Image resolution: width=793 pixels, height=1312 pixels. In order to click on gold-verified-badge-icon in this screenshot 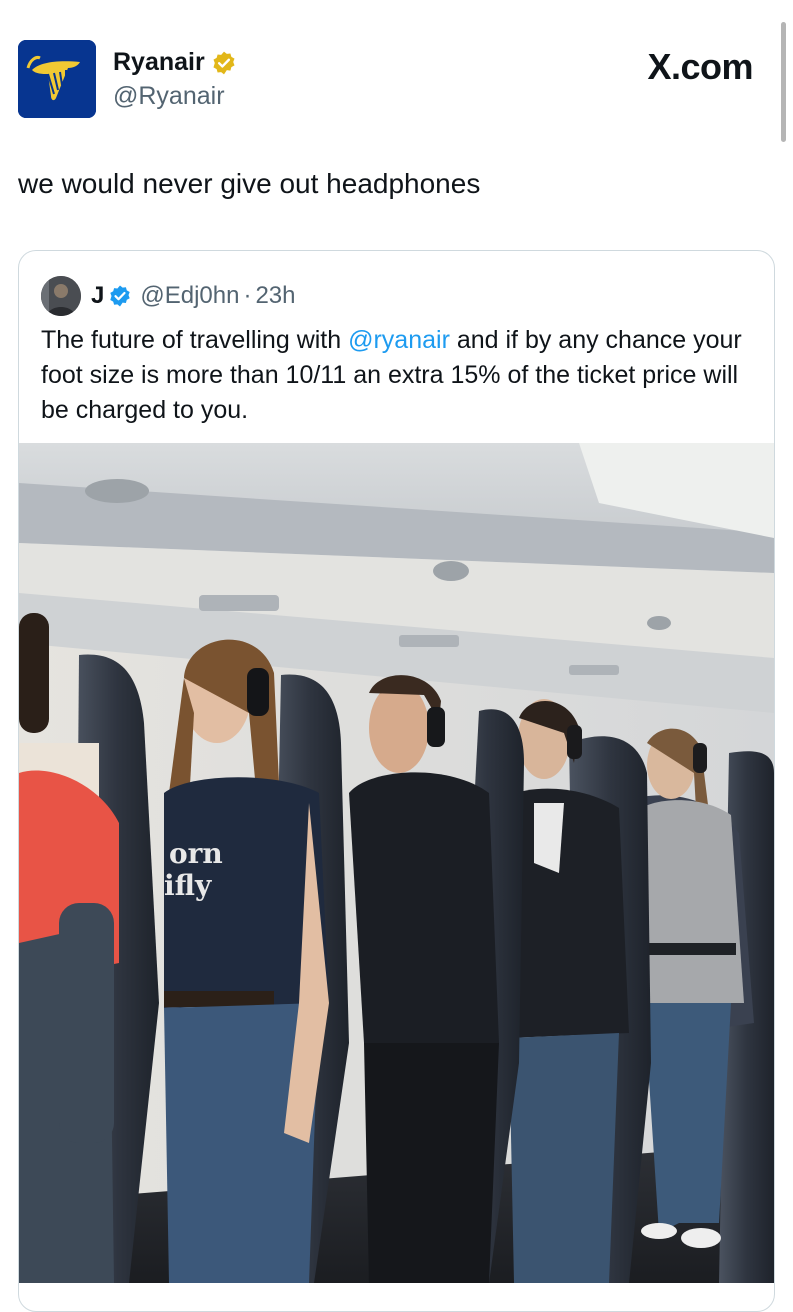, I will do `click(224, 62)`.